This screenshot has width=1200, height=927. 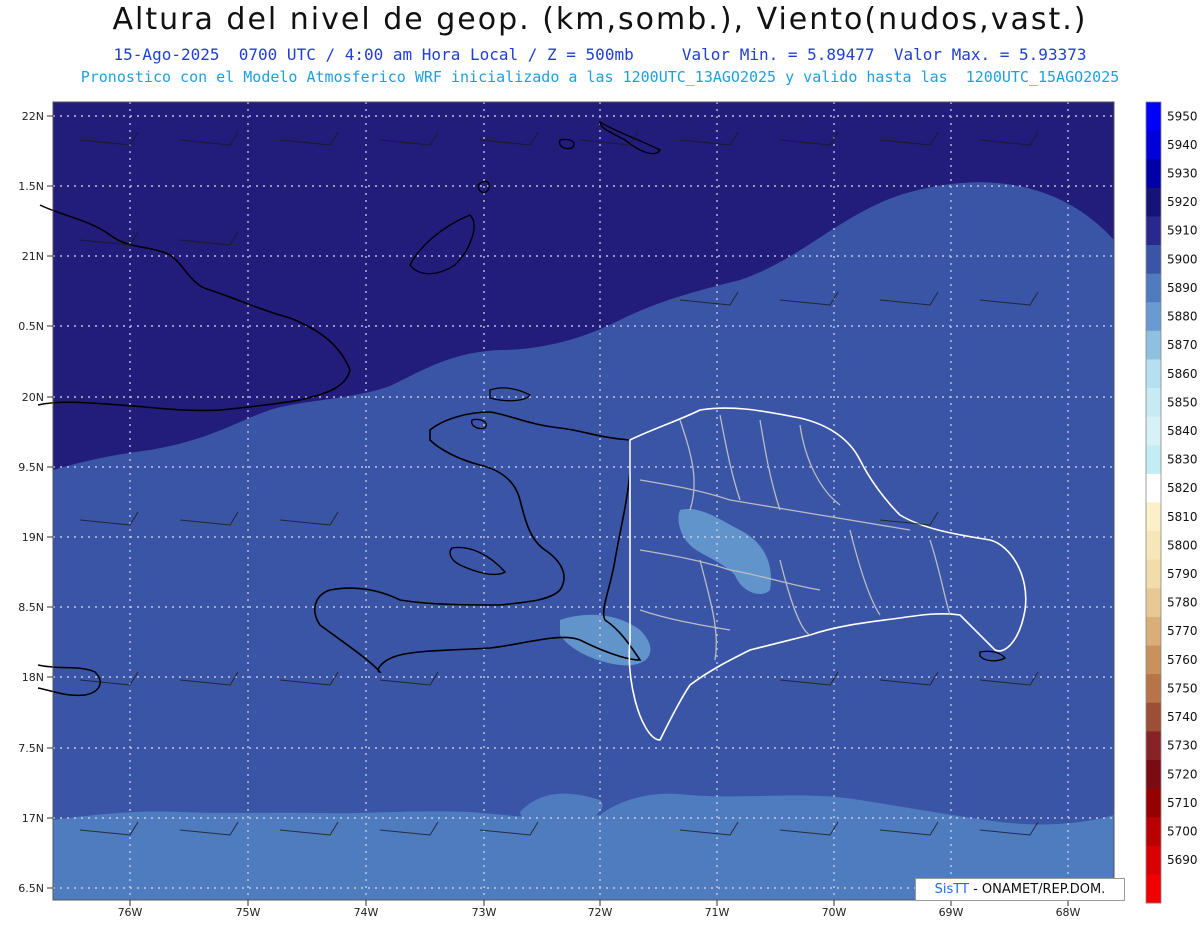 What do you see at coordinates (1182, 145) in the screenshot?
I see `colorbar-label: 5940` at bounding box center [1182, 145].